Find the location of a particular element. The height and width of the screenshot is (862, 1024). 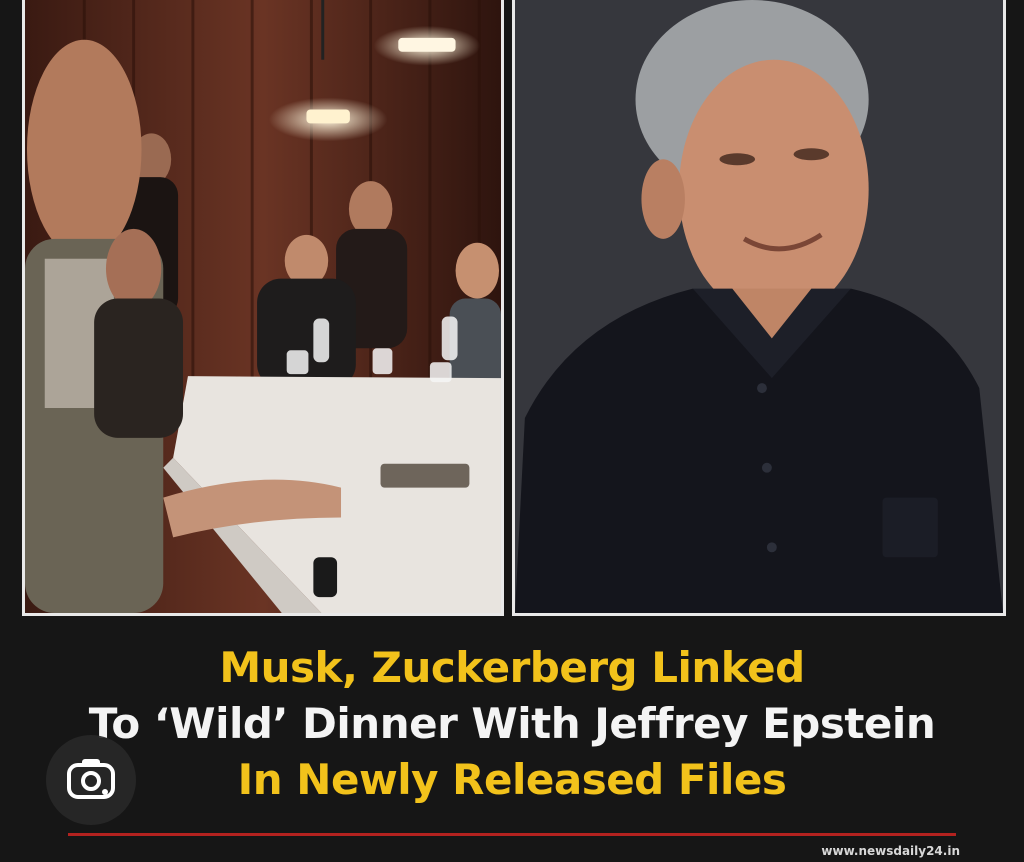

lens-search-button is located at coordinates (91, 780).